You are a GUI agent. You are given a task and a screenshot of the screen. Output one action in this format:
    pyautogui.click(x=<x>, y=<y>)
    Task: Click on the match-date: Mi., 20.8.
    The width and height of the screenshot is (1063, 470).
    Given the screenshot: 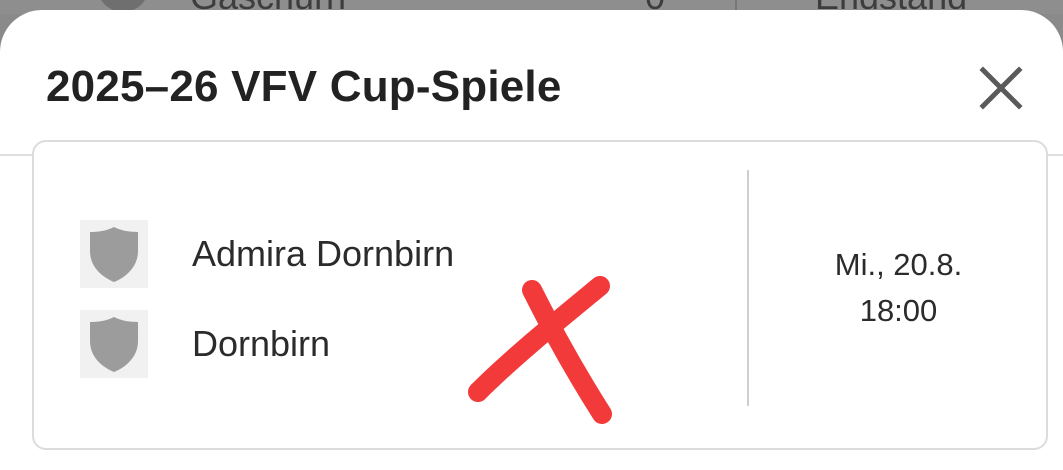 What is the action you would take?
    pyautogui.click(x=898, y=264)
    